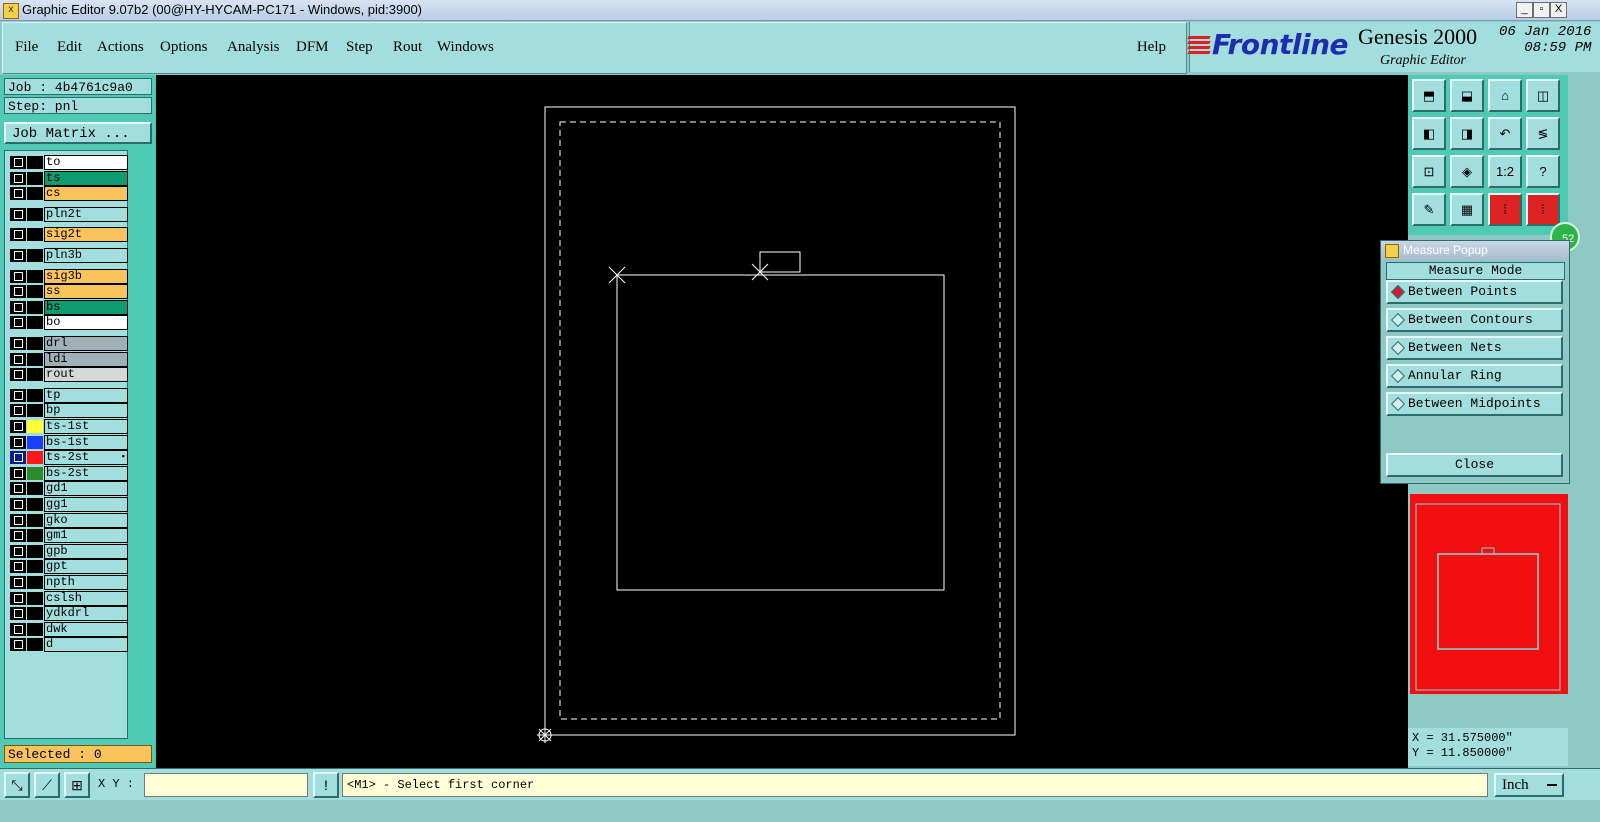 This screenshot has height=822, width=1600. Describe the element at coordinates (86, 375) in the screenshot. I see `layer-name: rout` at that location.